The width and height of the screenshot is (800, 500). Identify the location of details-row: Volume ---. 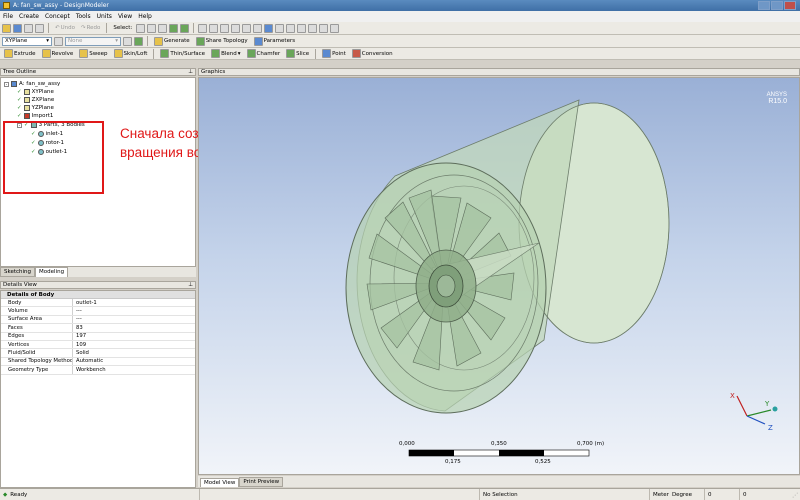
(98, 311).